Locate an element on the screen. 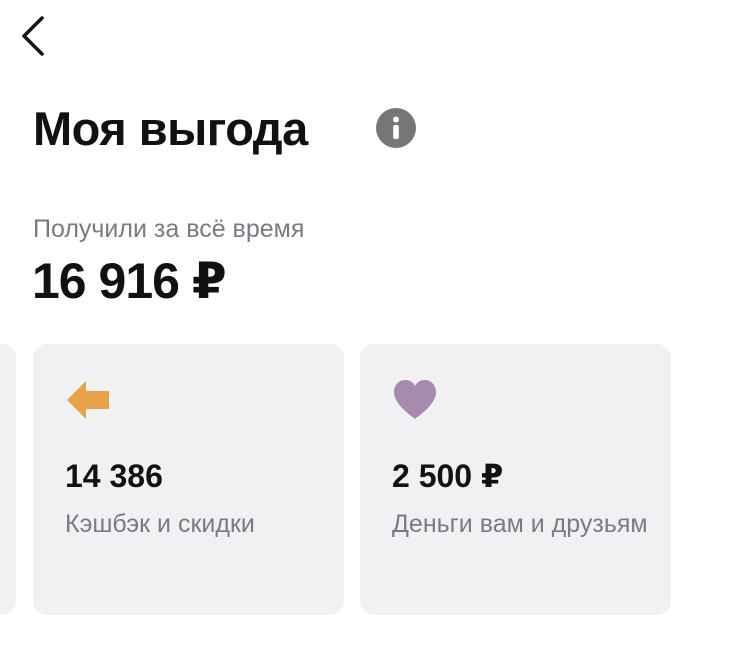 The image size is (751, 660). money-friends-value: 2 500 ₽ is located at coordinates (448, 476).